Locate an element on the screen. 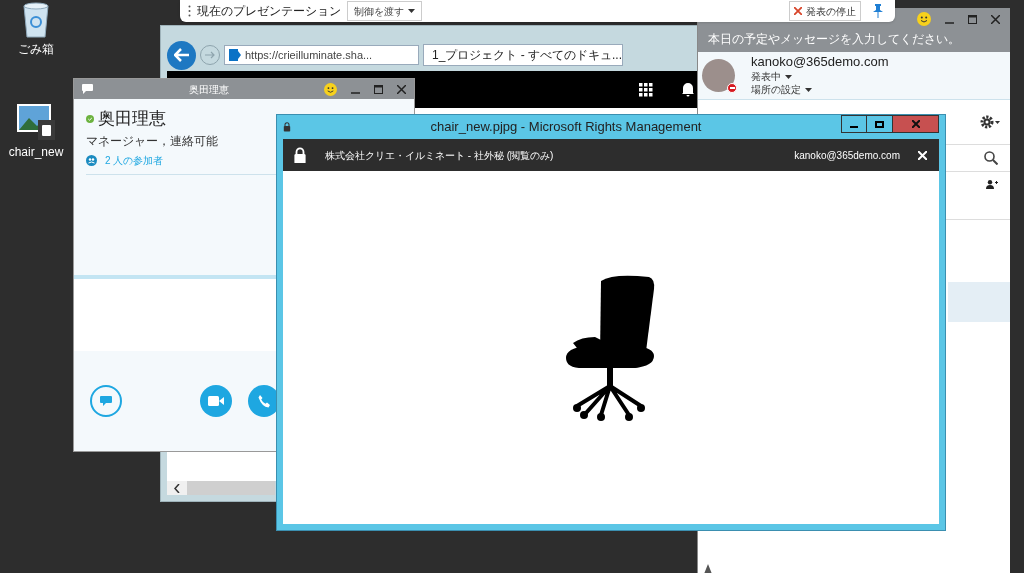  status-menu: 発表中 is located at coordinates (820, 76).